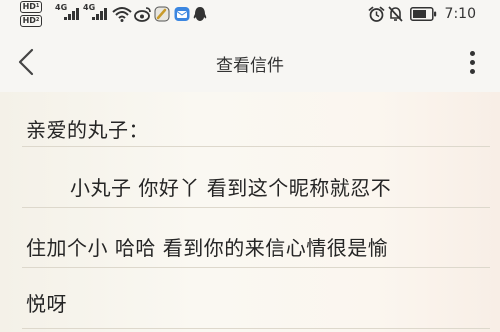 This screenshot has height=332, width=500. I want to click on sim-indicators: HD1 HD2, so click(34, 15).